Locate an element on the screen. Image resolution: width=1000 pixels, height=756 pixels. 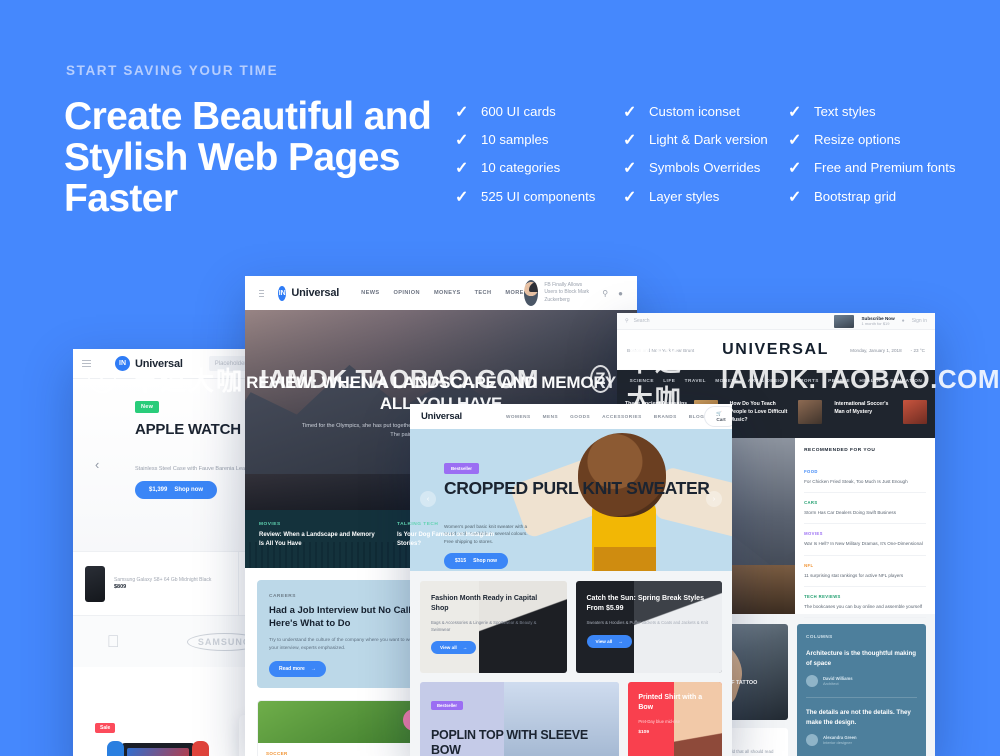
poplin-title: POPLIN TOP WITH SLEEVE BOW is located at coordinates (509, 742).